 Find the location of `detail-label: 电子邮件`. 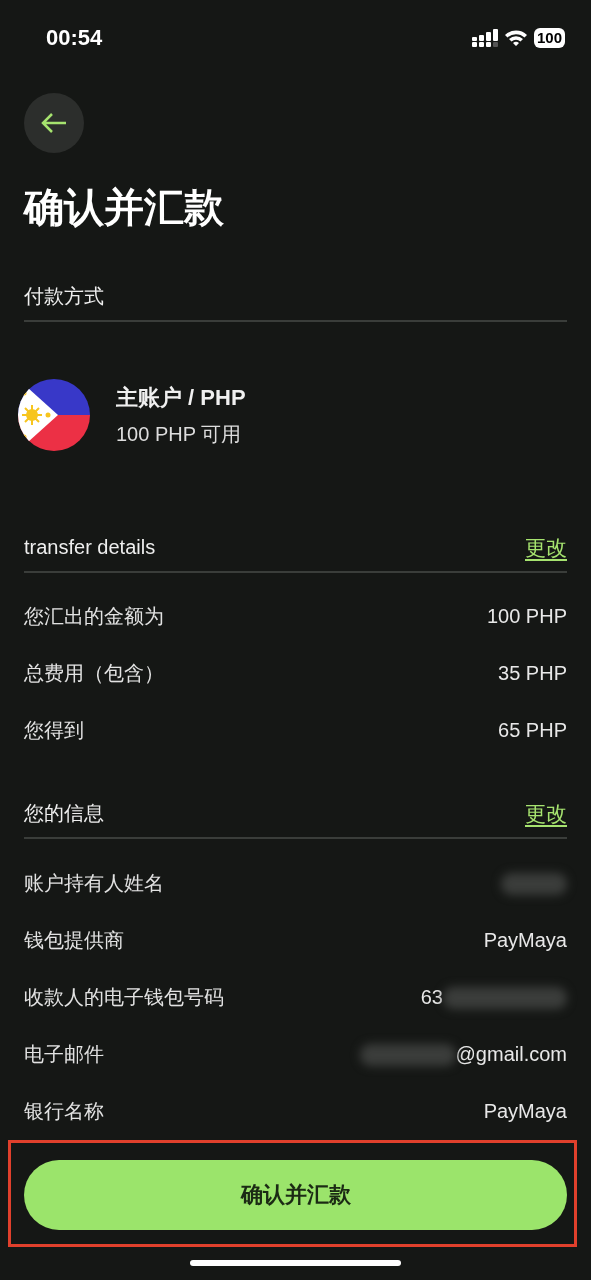

detail-label: 电子邮件 is located at coordinates (64, 1054).